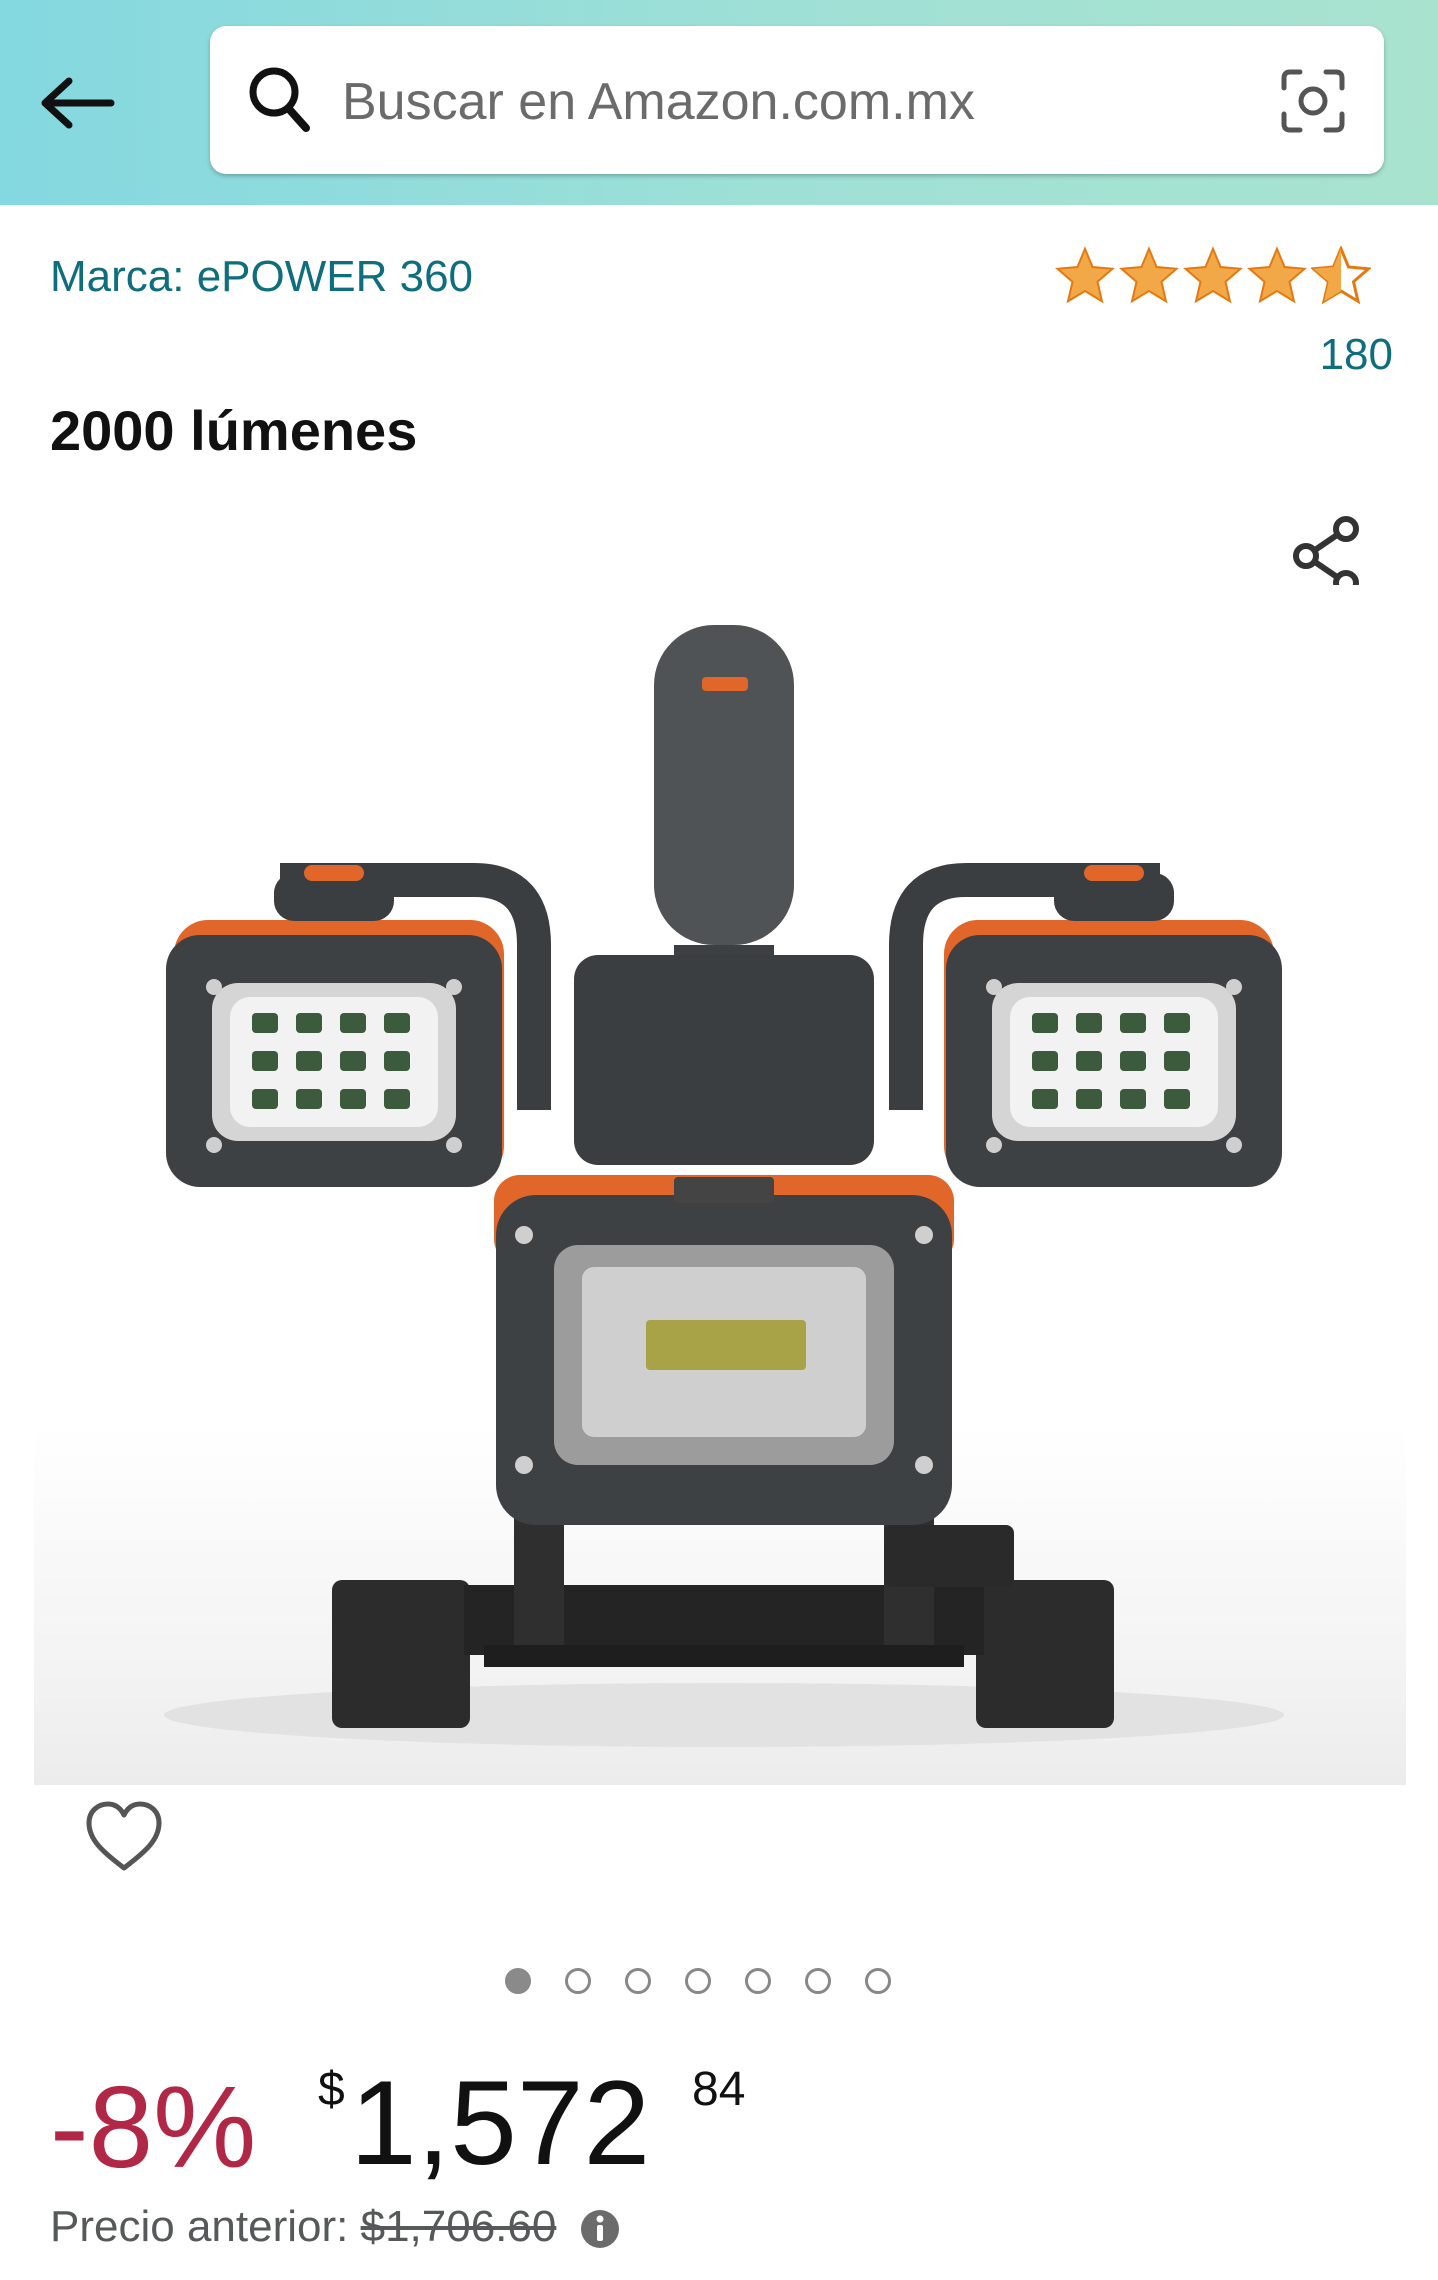 This screenshot has height=2280, width=1438. I want to click on search-icon, so click(280, 100).